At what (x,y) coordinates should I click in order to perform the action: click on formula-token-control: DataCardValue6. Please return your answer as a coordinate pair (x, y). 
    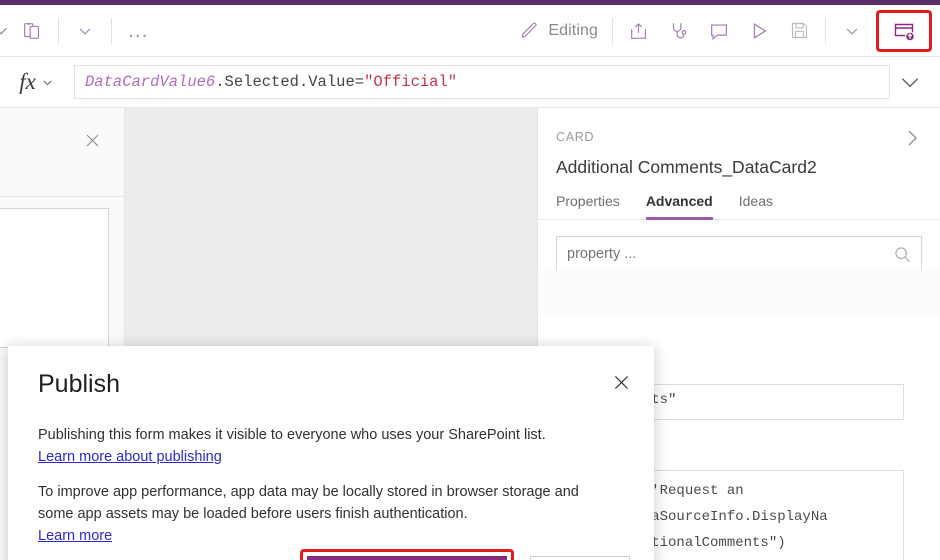
    Looking at the image, I should click on (150, 82).